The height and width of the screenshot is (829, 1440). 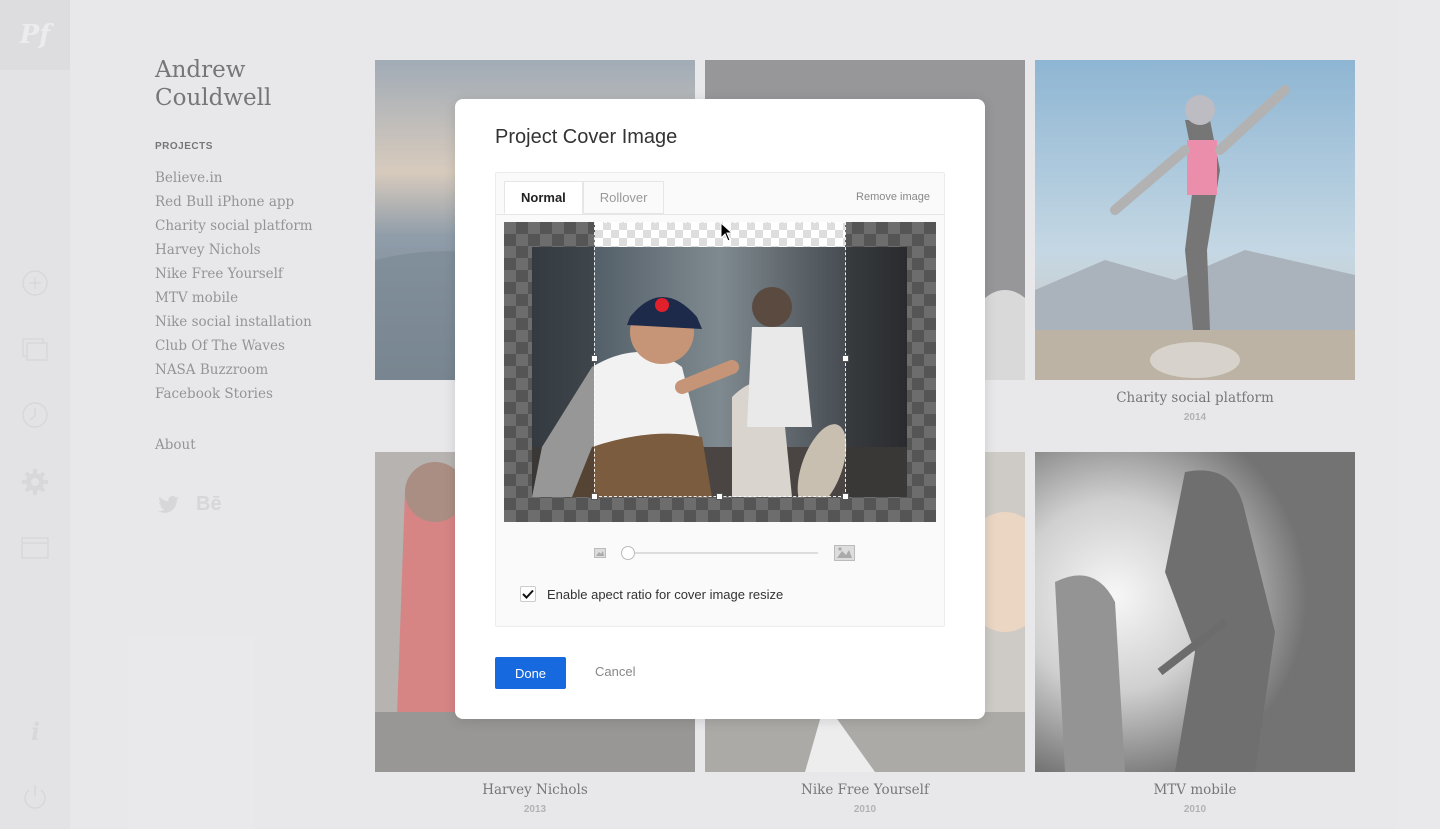 I want to click on crop-mask-right, so click(x=876, y=372).